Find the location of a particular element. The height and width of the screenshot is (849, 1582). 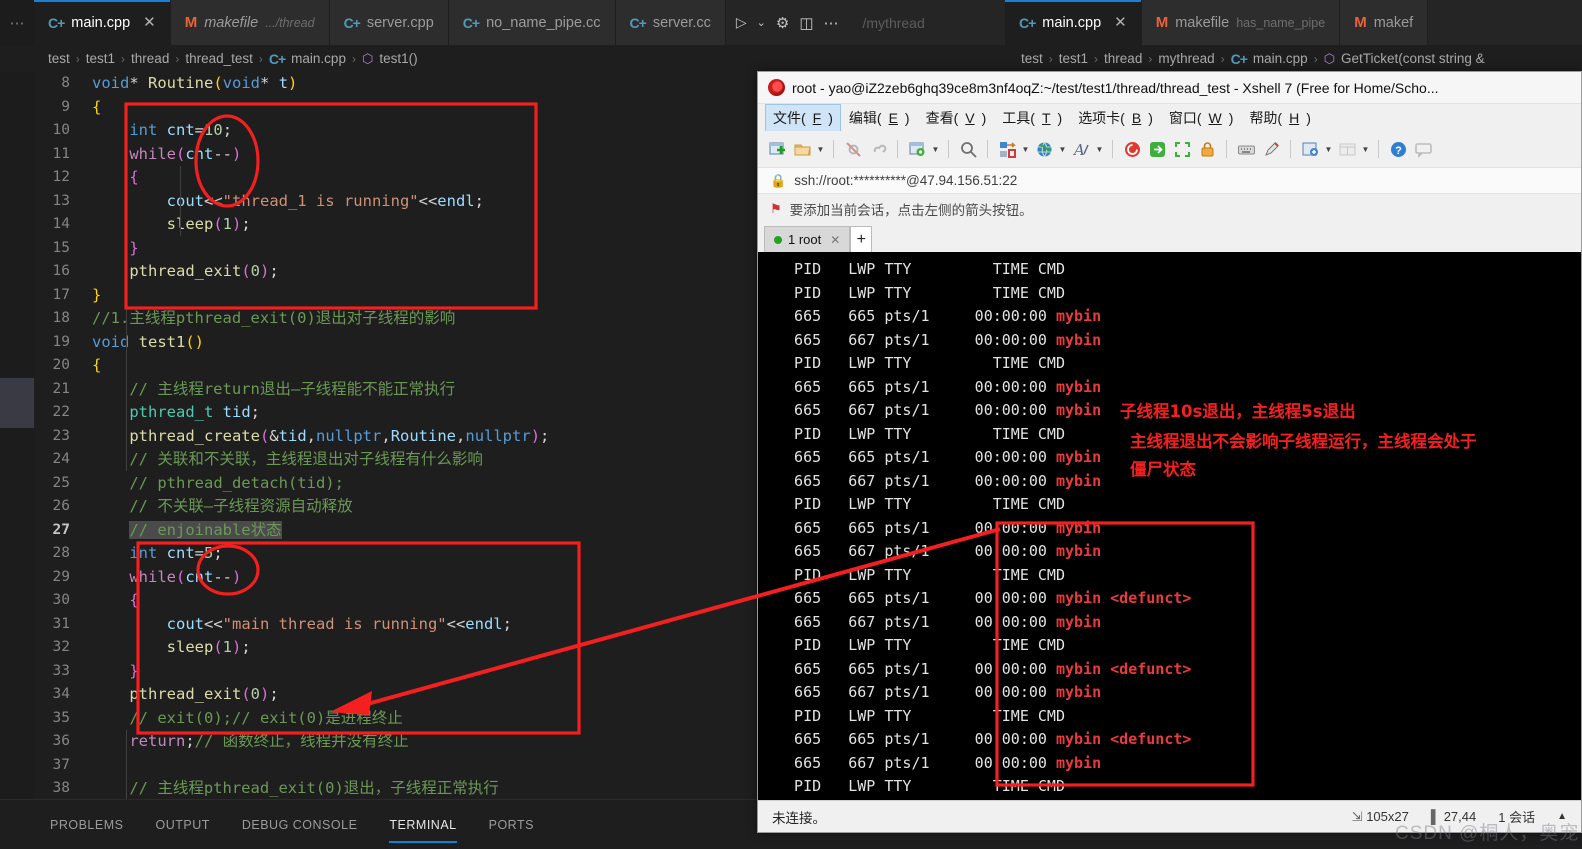

editor-tab-subtitle: .../thread is located at coordinates (290, 22).